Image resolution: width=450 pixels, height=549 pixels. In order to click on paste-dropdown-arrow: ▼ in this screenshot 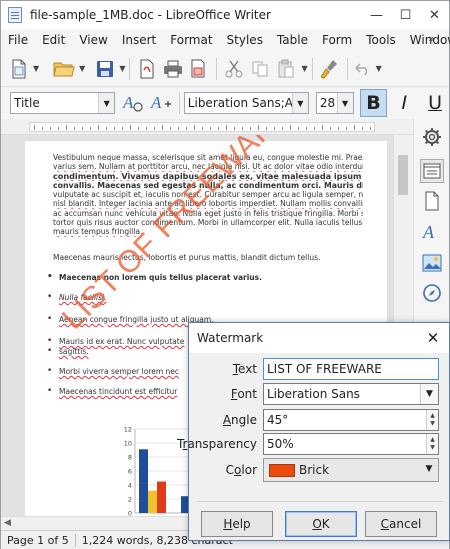, I will do `click(304, 68)`.